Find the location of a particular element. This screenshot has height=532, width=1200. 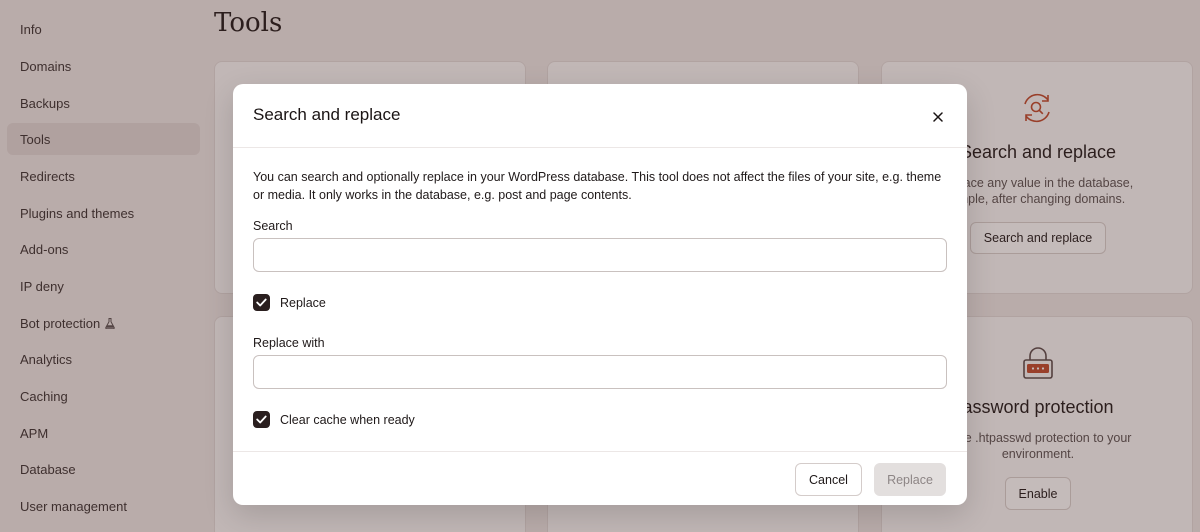

replace-with-input is located at coordinates (600, 372).